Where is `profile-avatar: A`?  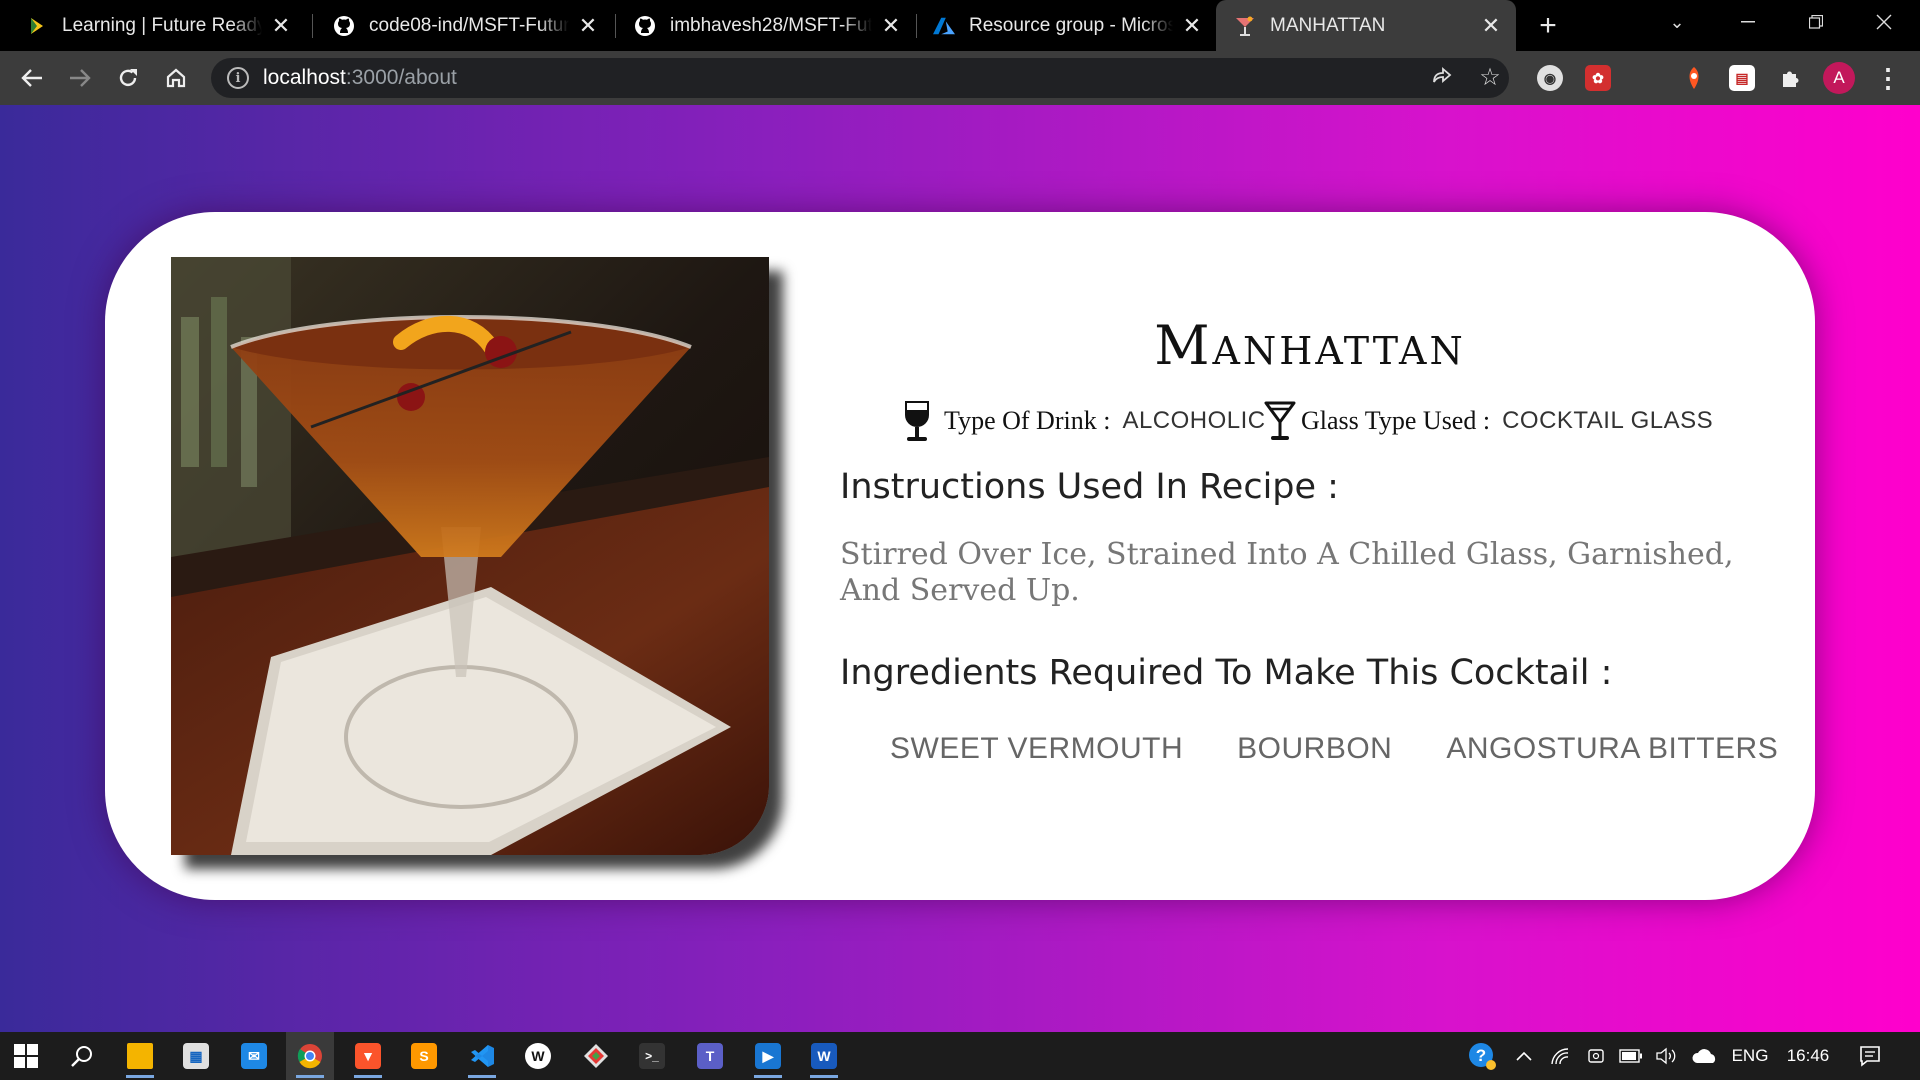
profile-avatar: A is located at coordinates (1839, 78).